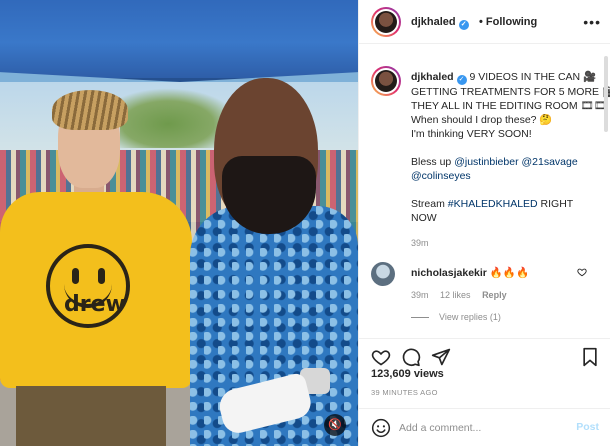 The width and height of the screenshot is (610, 446). What do you see at coordinates (582, 273) in the screenshot?
I see `comment-like-heart-icon` at bounding box center [582, 273].